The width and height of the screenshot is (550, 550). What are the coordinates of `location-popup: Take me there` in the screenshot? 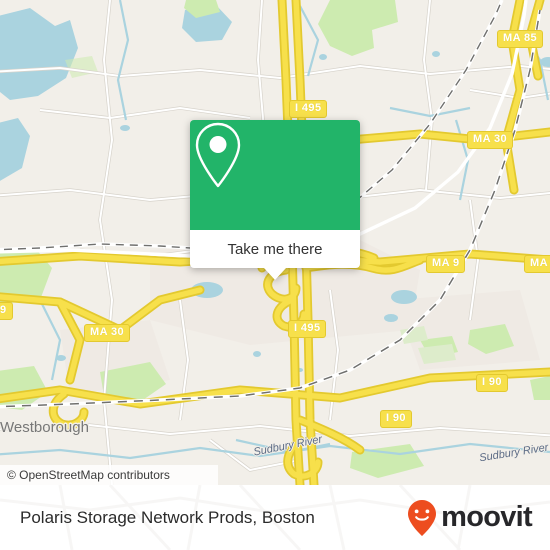 It's located at (275, 200).